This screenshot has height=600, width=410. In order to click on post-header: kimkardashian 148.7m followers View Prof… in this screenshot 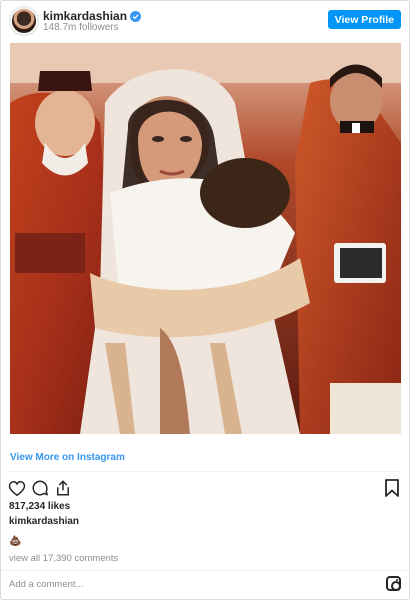, I will do `click(205, 21)`.